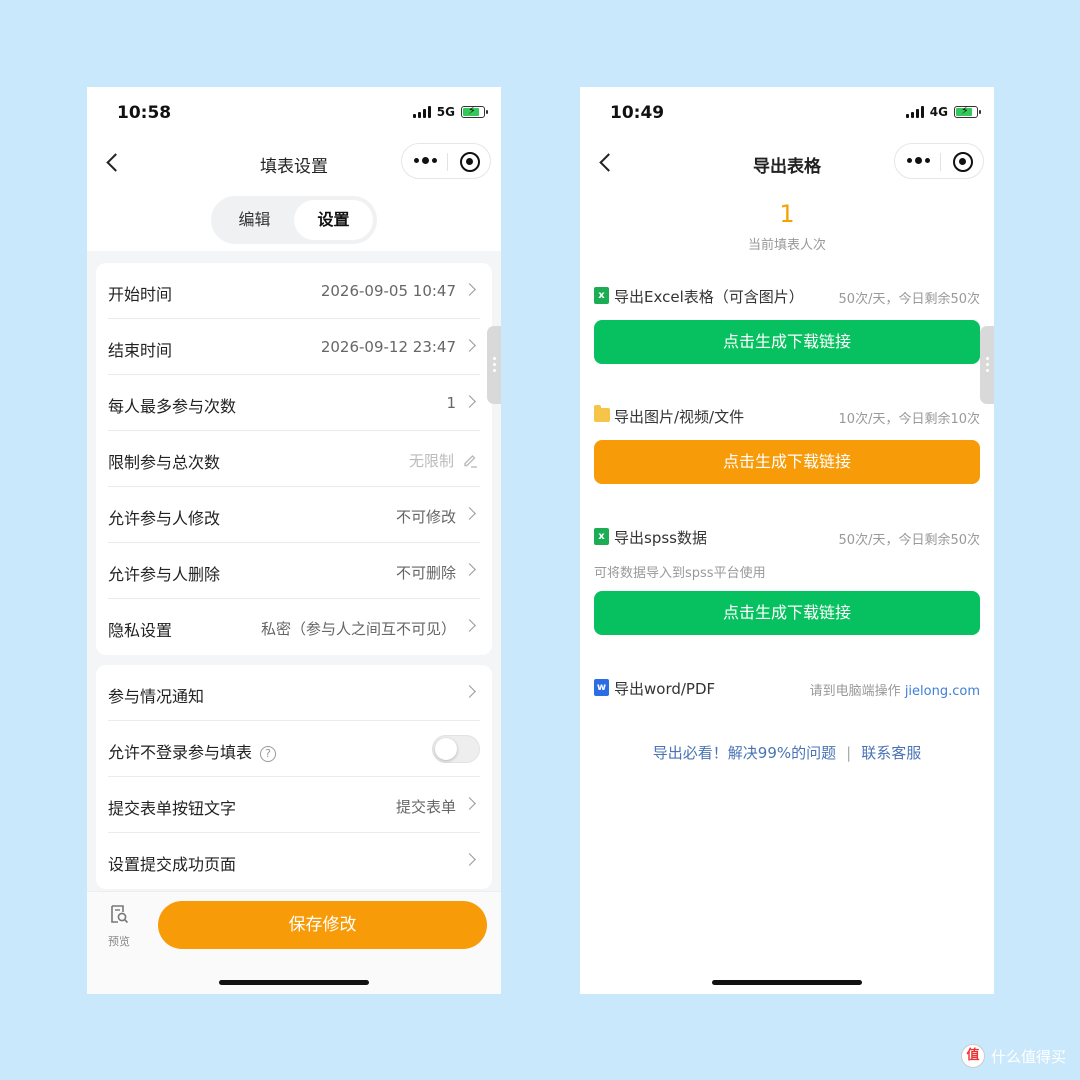  What do you see at coordinates (164, 462) in the screenshot?
I see `setting-label: 限制参与总次数` at bounding box center [164, 462].